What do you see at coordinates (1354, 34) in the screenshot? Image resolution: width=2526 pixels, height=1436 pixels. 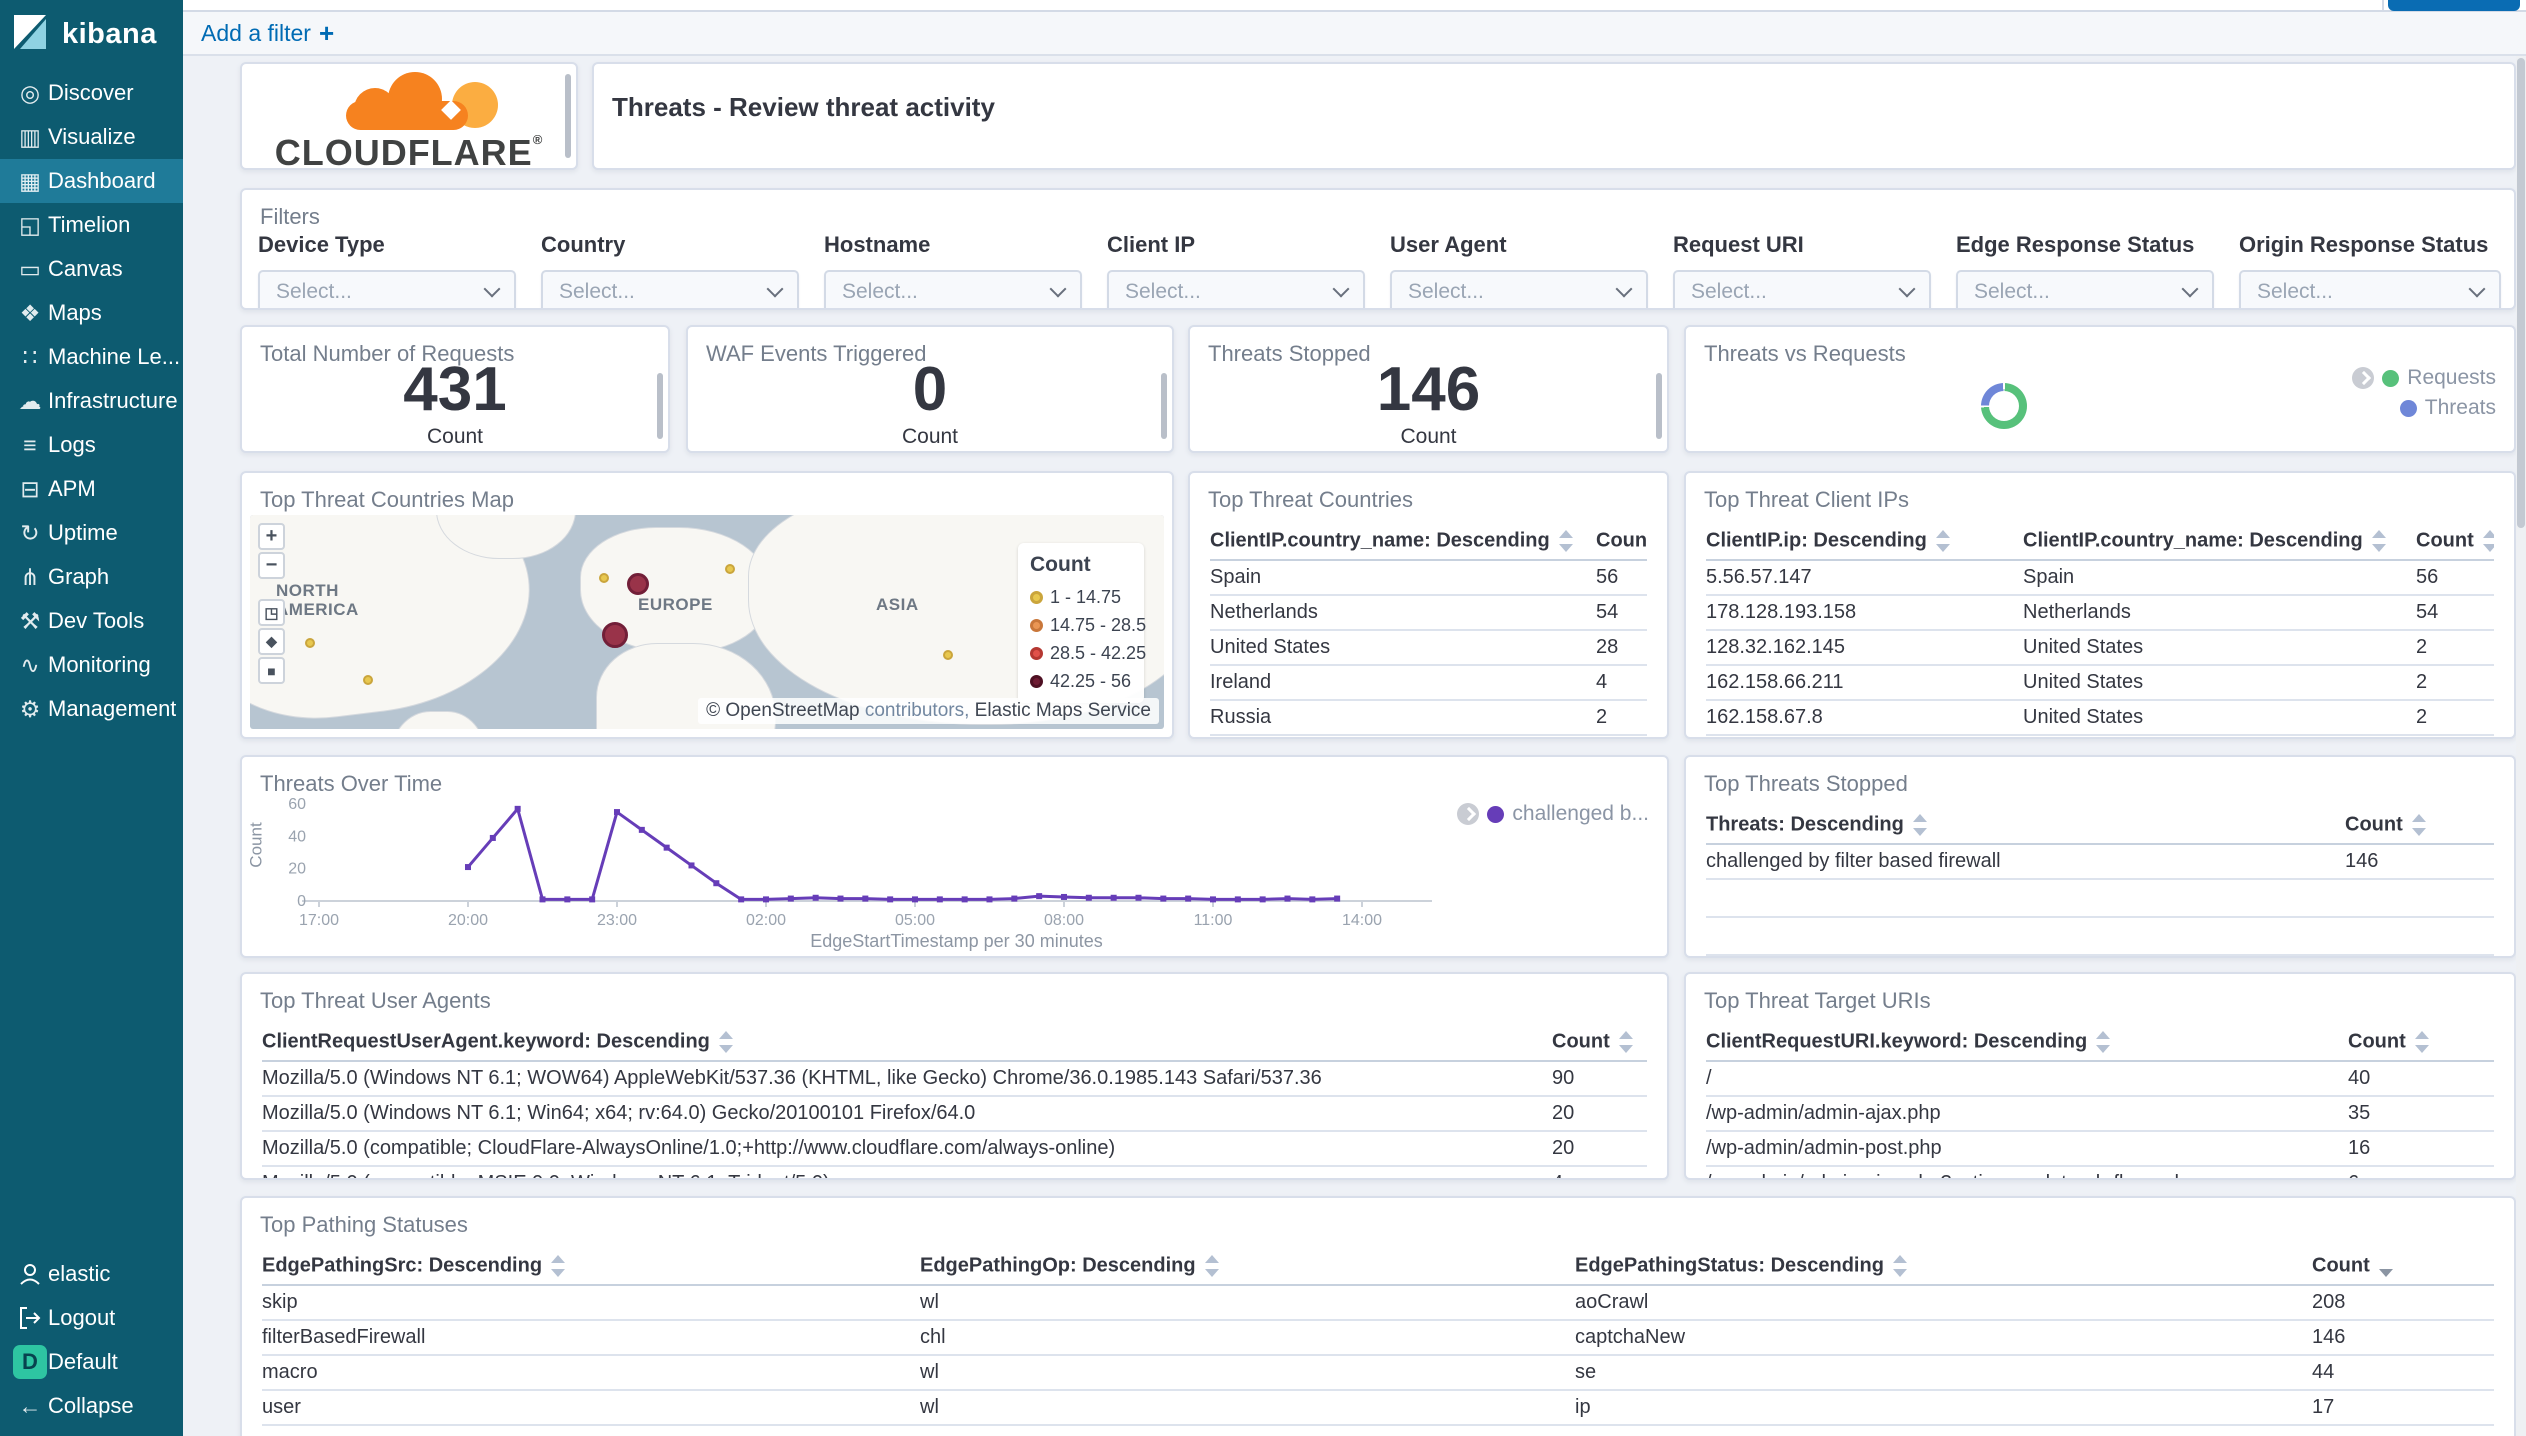 I see `filter-bar: Add a filter +` at bounding box center [1354, 34].